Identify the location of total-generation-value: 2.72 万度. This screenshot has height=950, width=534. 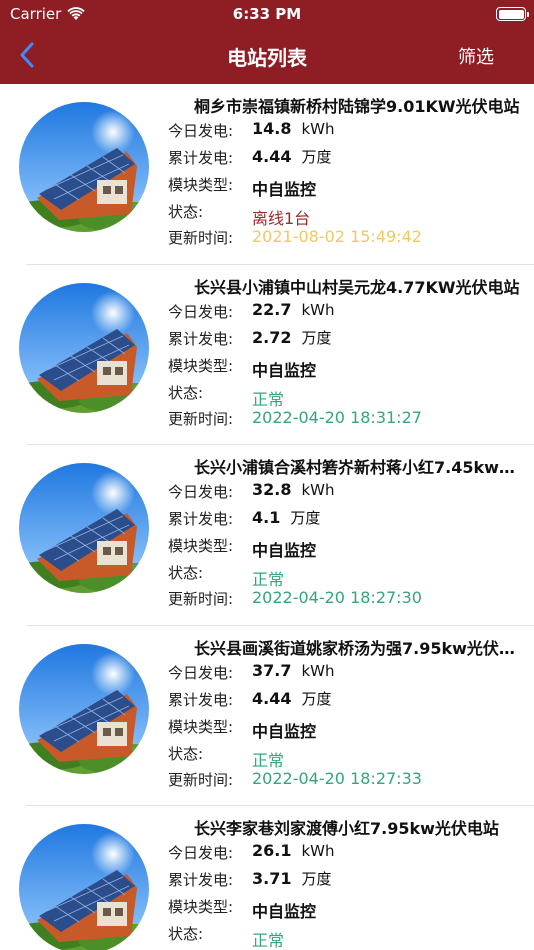
(292, 337).